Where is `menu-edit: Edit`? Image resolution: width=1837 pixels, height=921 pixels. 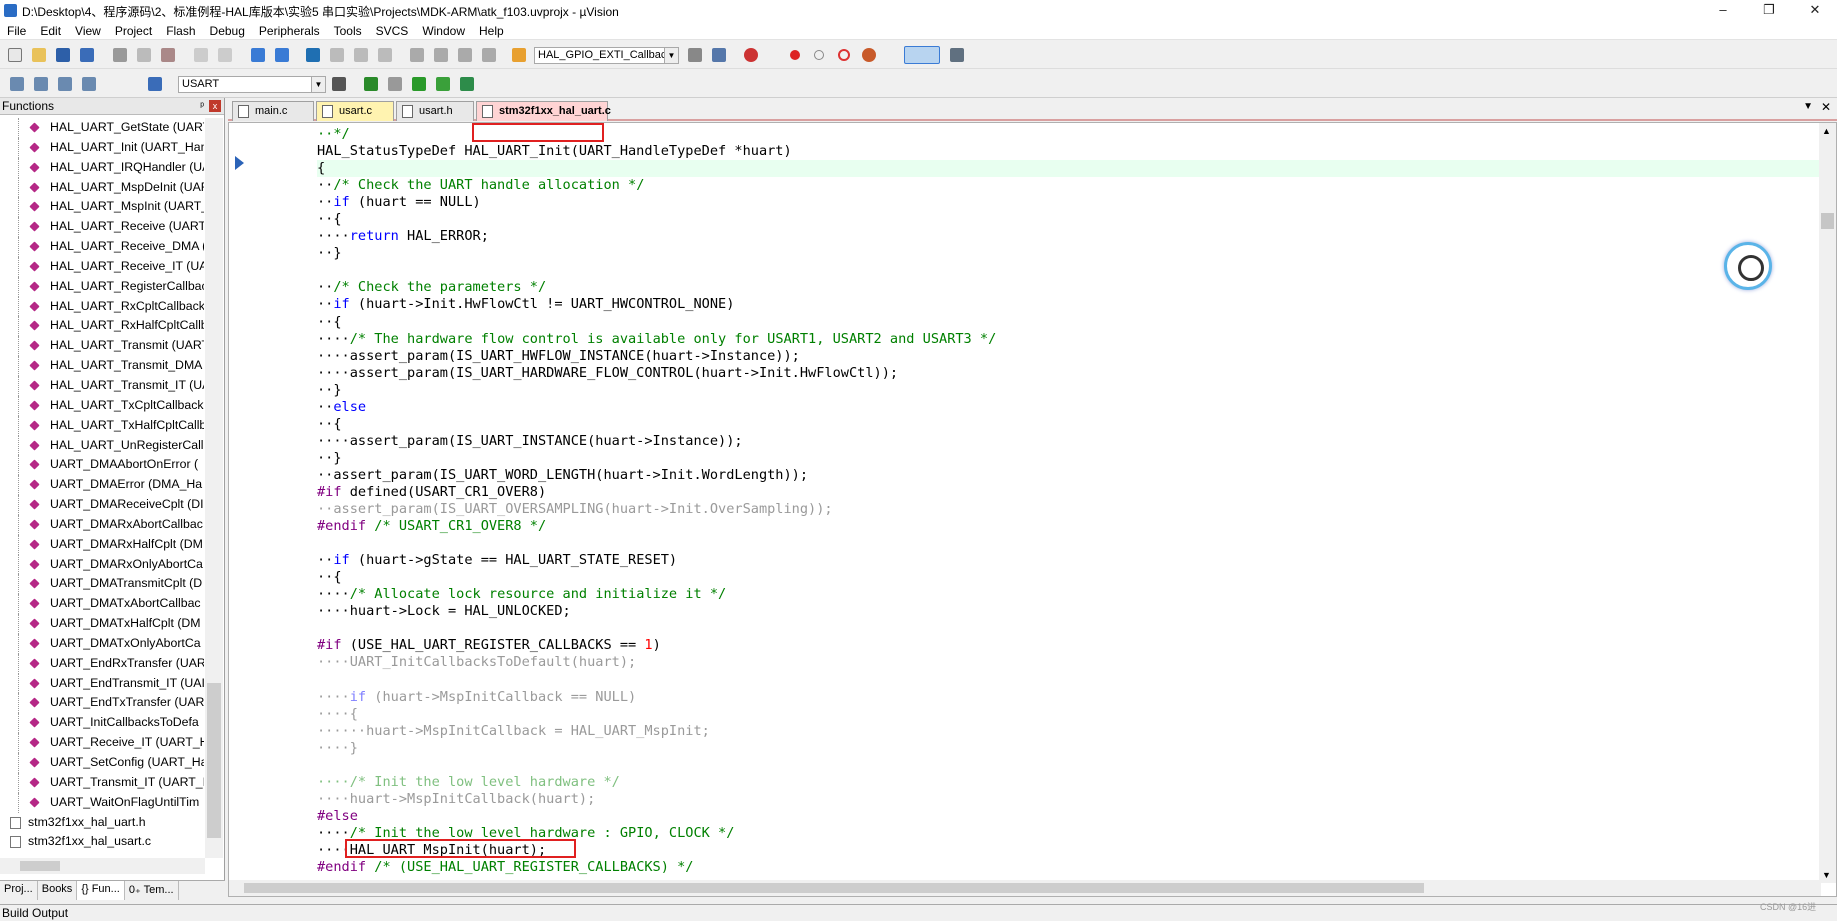 menu-edit: Edit is located at coordinates (50, 31).